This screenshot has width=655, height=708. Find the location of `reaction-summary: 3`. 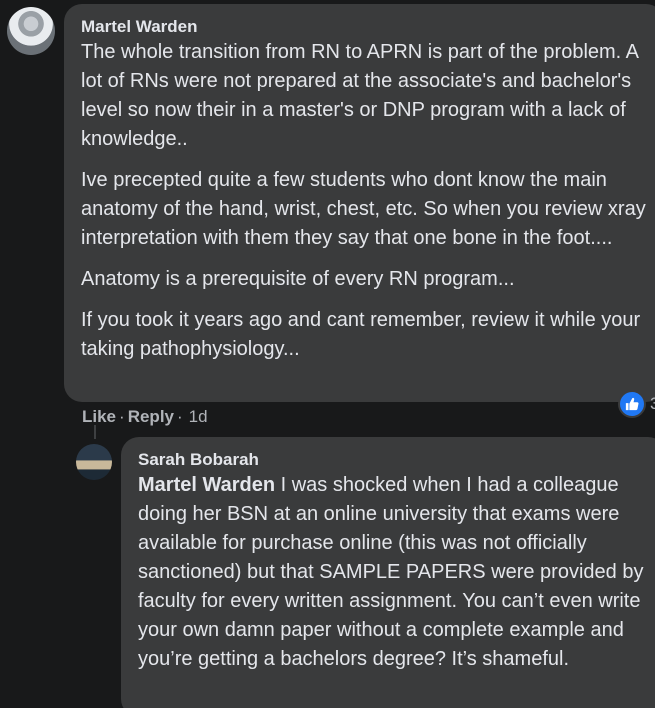

reaction-summary: 3 is located at coordinates (636, 404).